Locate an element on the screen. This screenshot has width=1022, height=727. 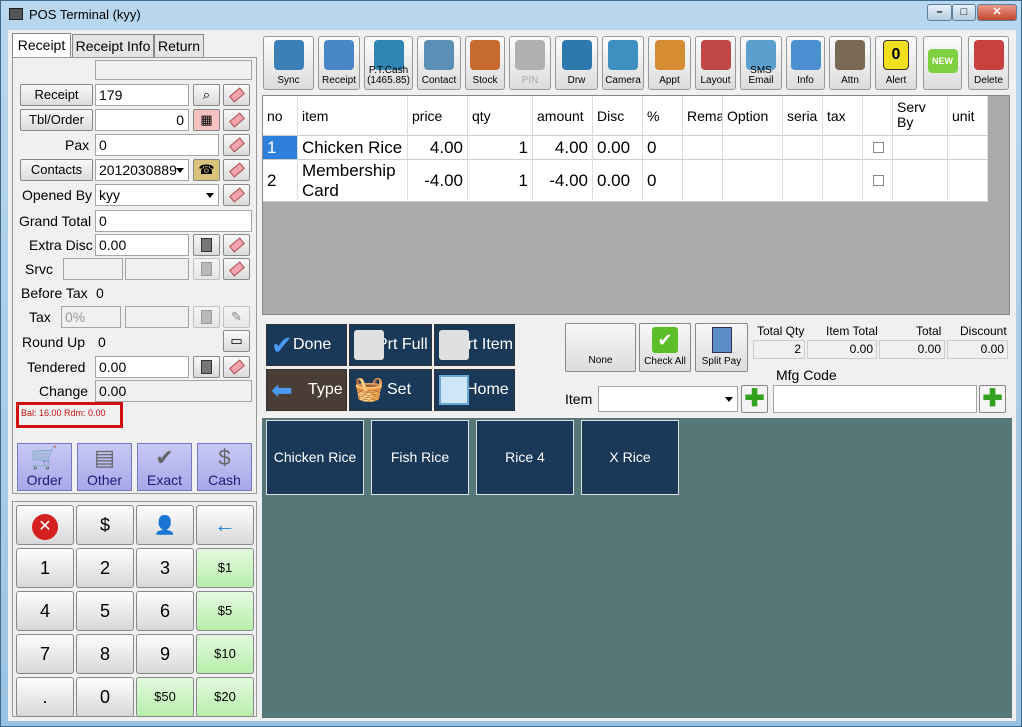
home-button: Home is located at coordinates (474, 390).